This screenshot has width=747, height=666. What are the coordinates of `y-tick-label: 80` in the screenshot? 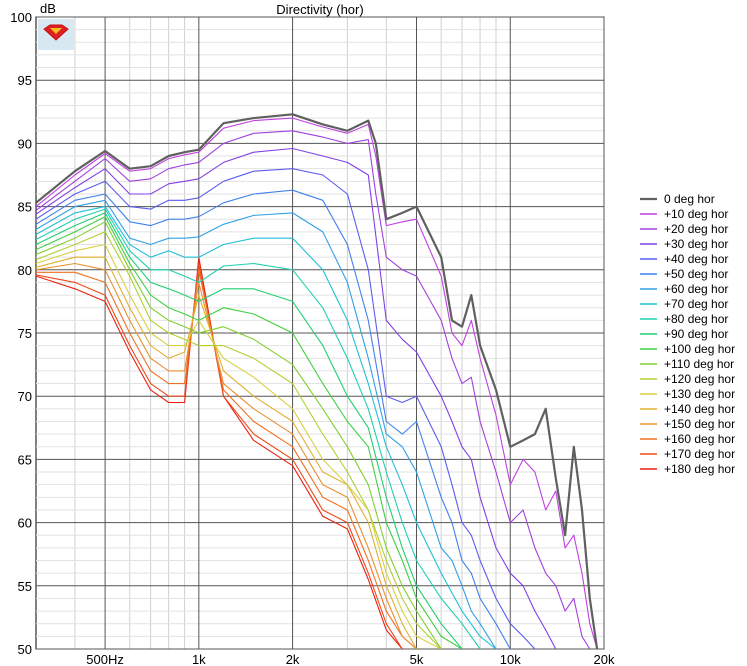 It's located at (25, 270).